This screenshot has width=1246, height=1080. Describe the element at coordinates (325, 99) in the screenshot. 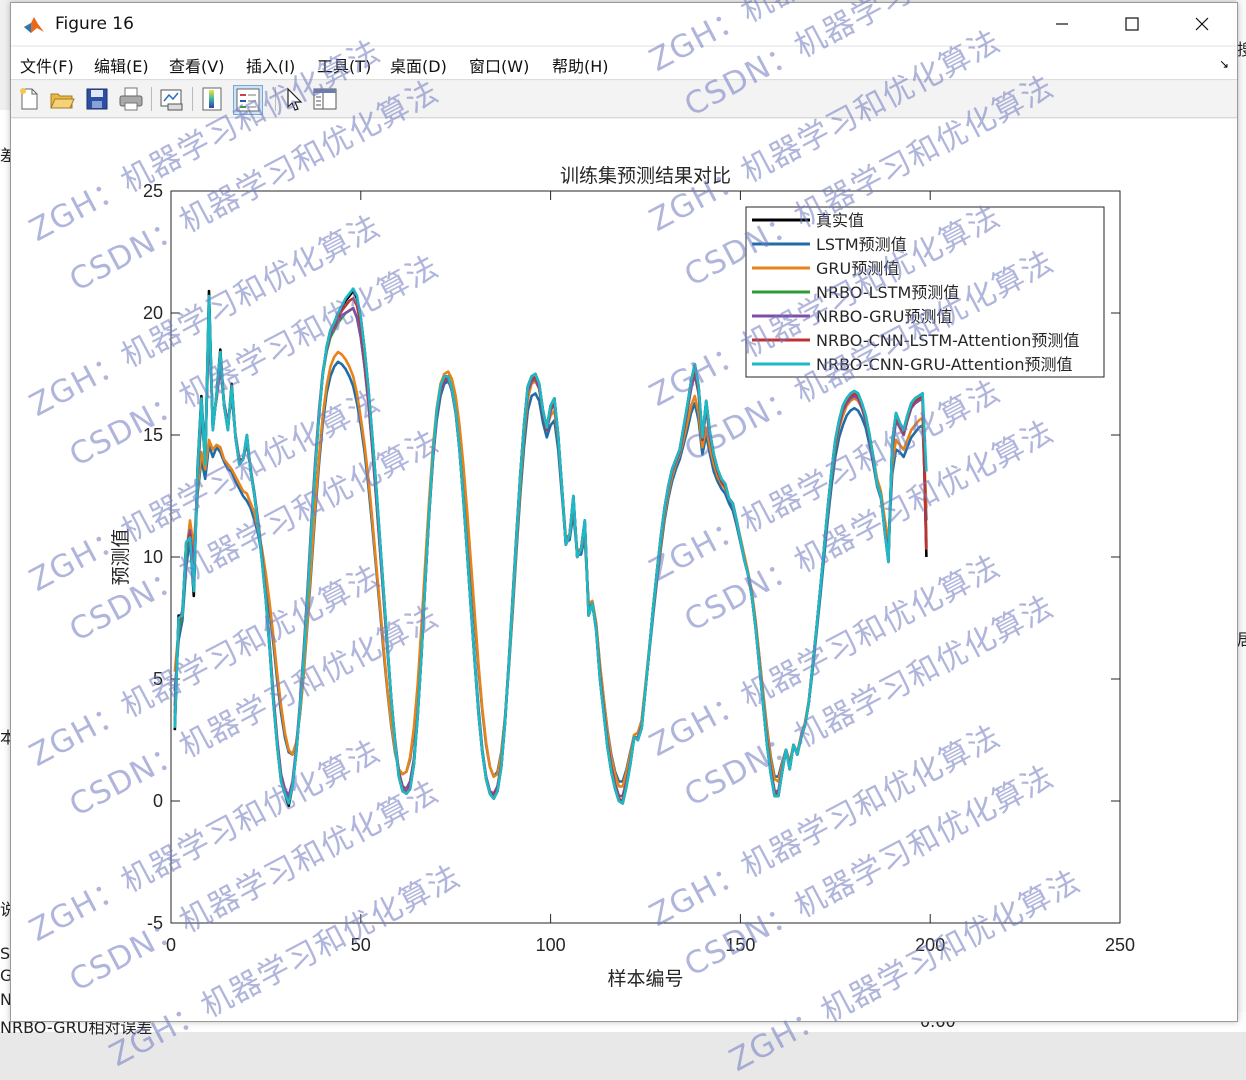

I see `property-inspector-icon` at that location.